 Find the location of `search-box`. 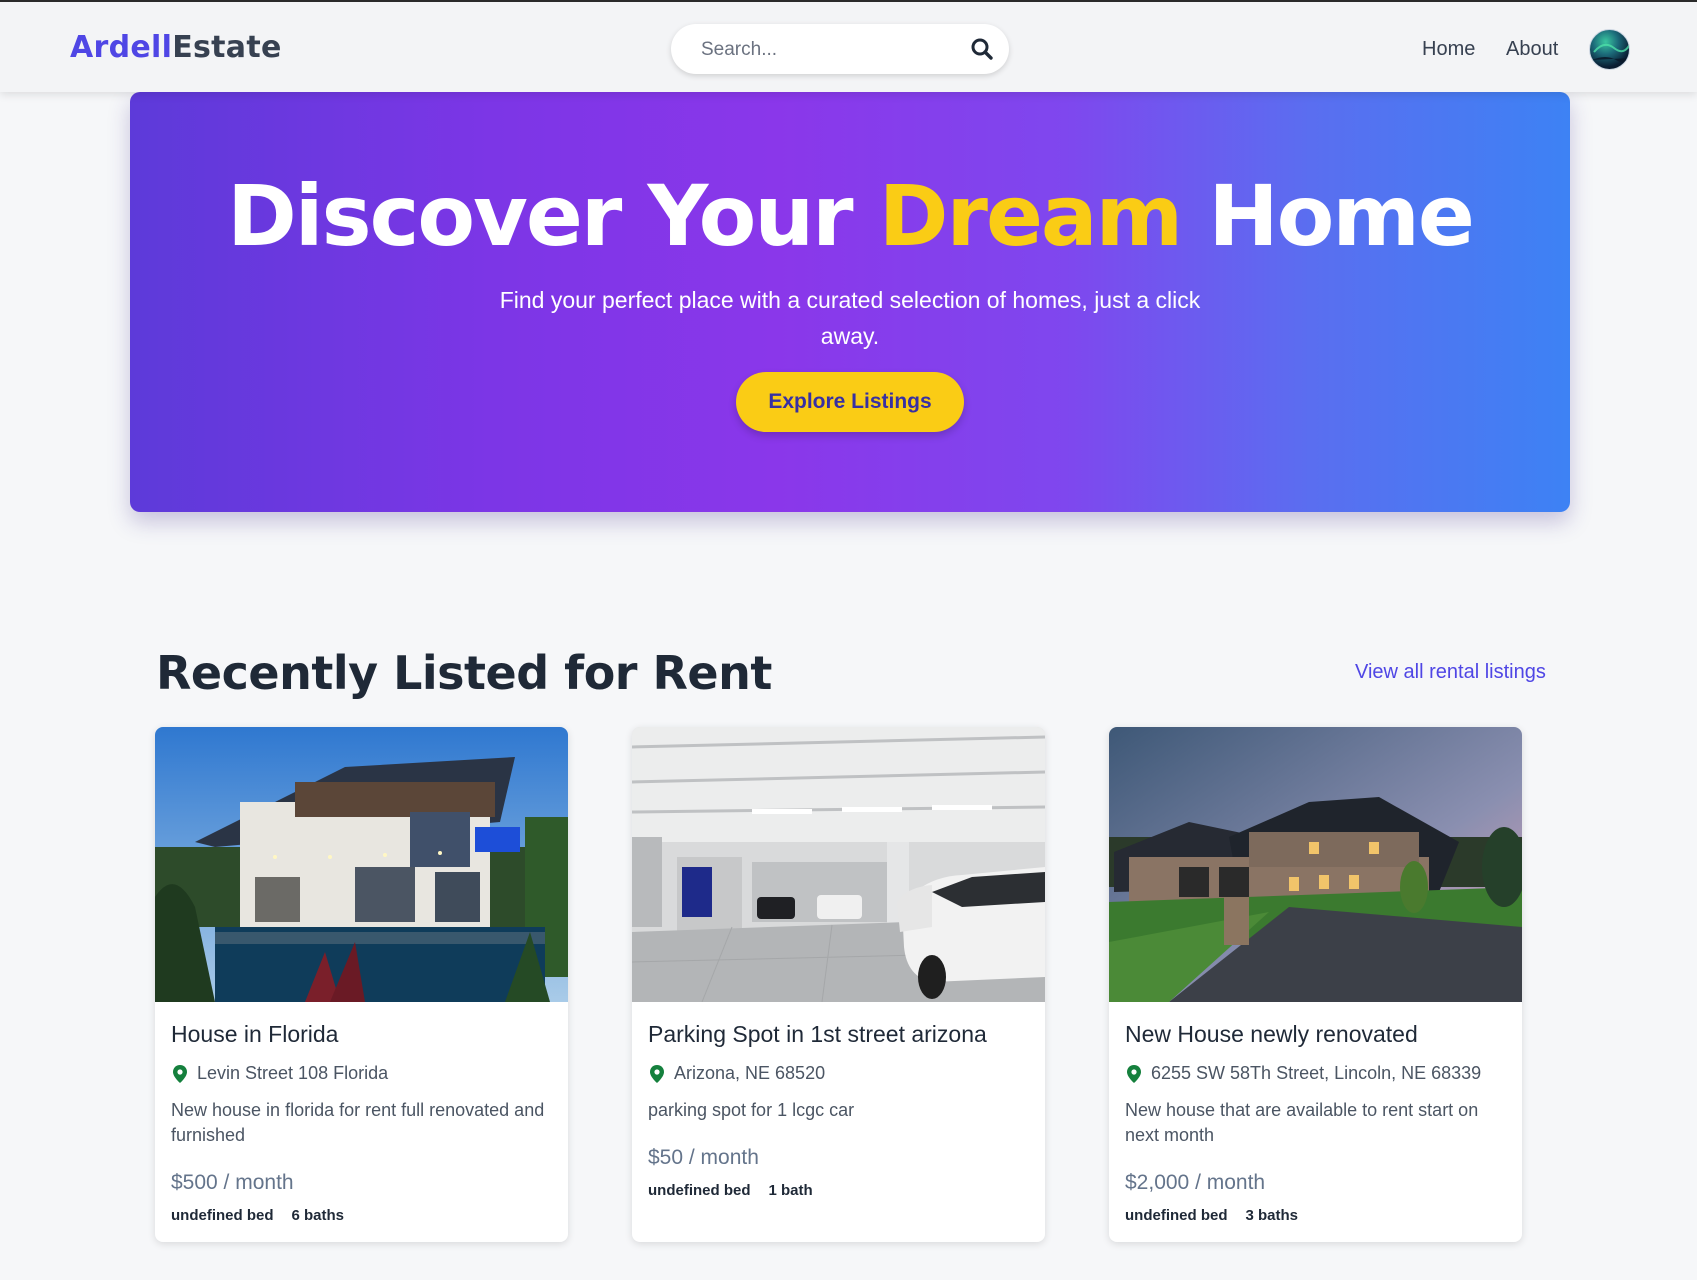

search-box is located at coordinates (840, 49).